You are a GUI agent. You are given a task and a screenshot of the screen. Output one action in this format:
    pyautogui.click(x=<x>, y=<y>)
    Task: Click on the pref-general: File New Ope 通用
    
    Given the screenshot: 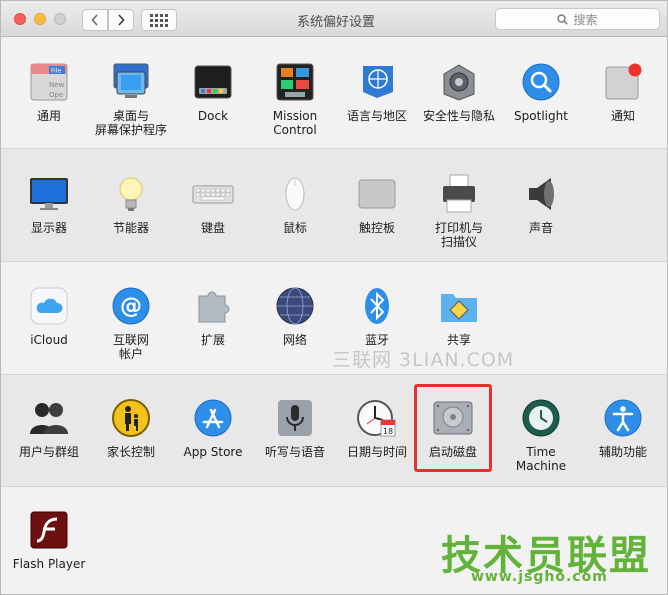 What is the action you would take?
    pyautogui.click(x=49, y=92)
    